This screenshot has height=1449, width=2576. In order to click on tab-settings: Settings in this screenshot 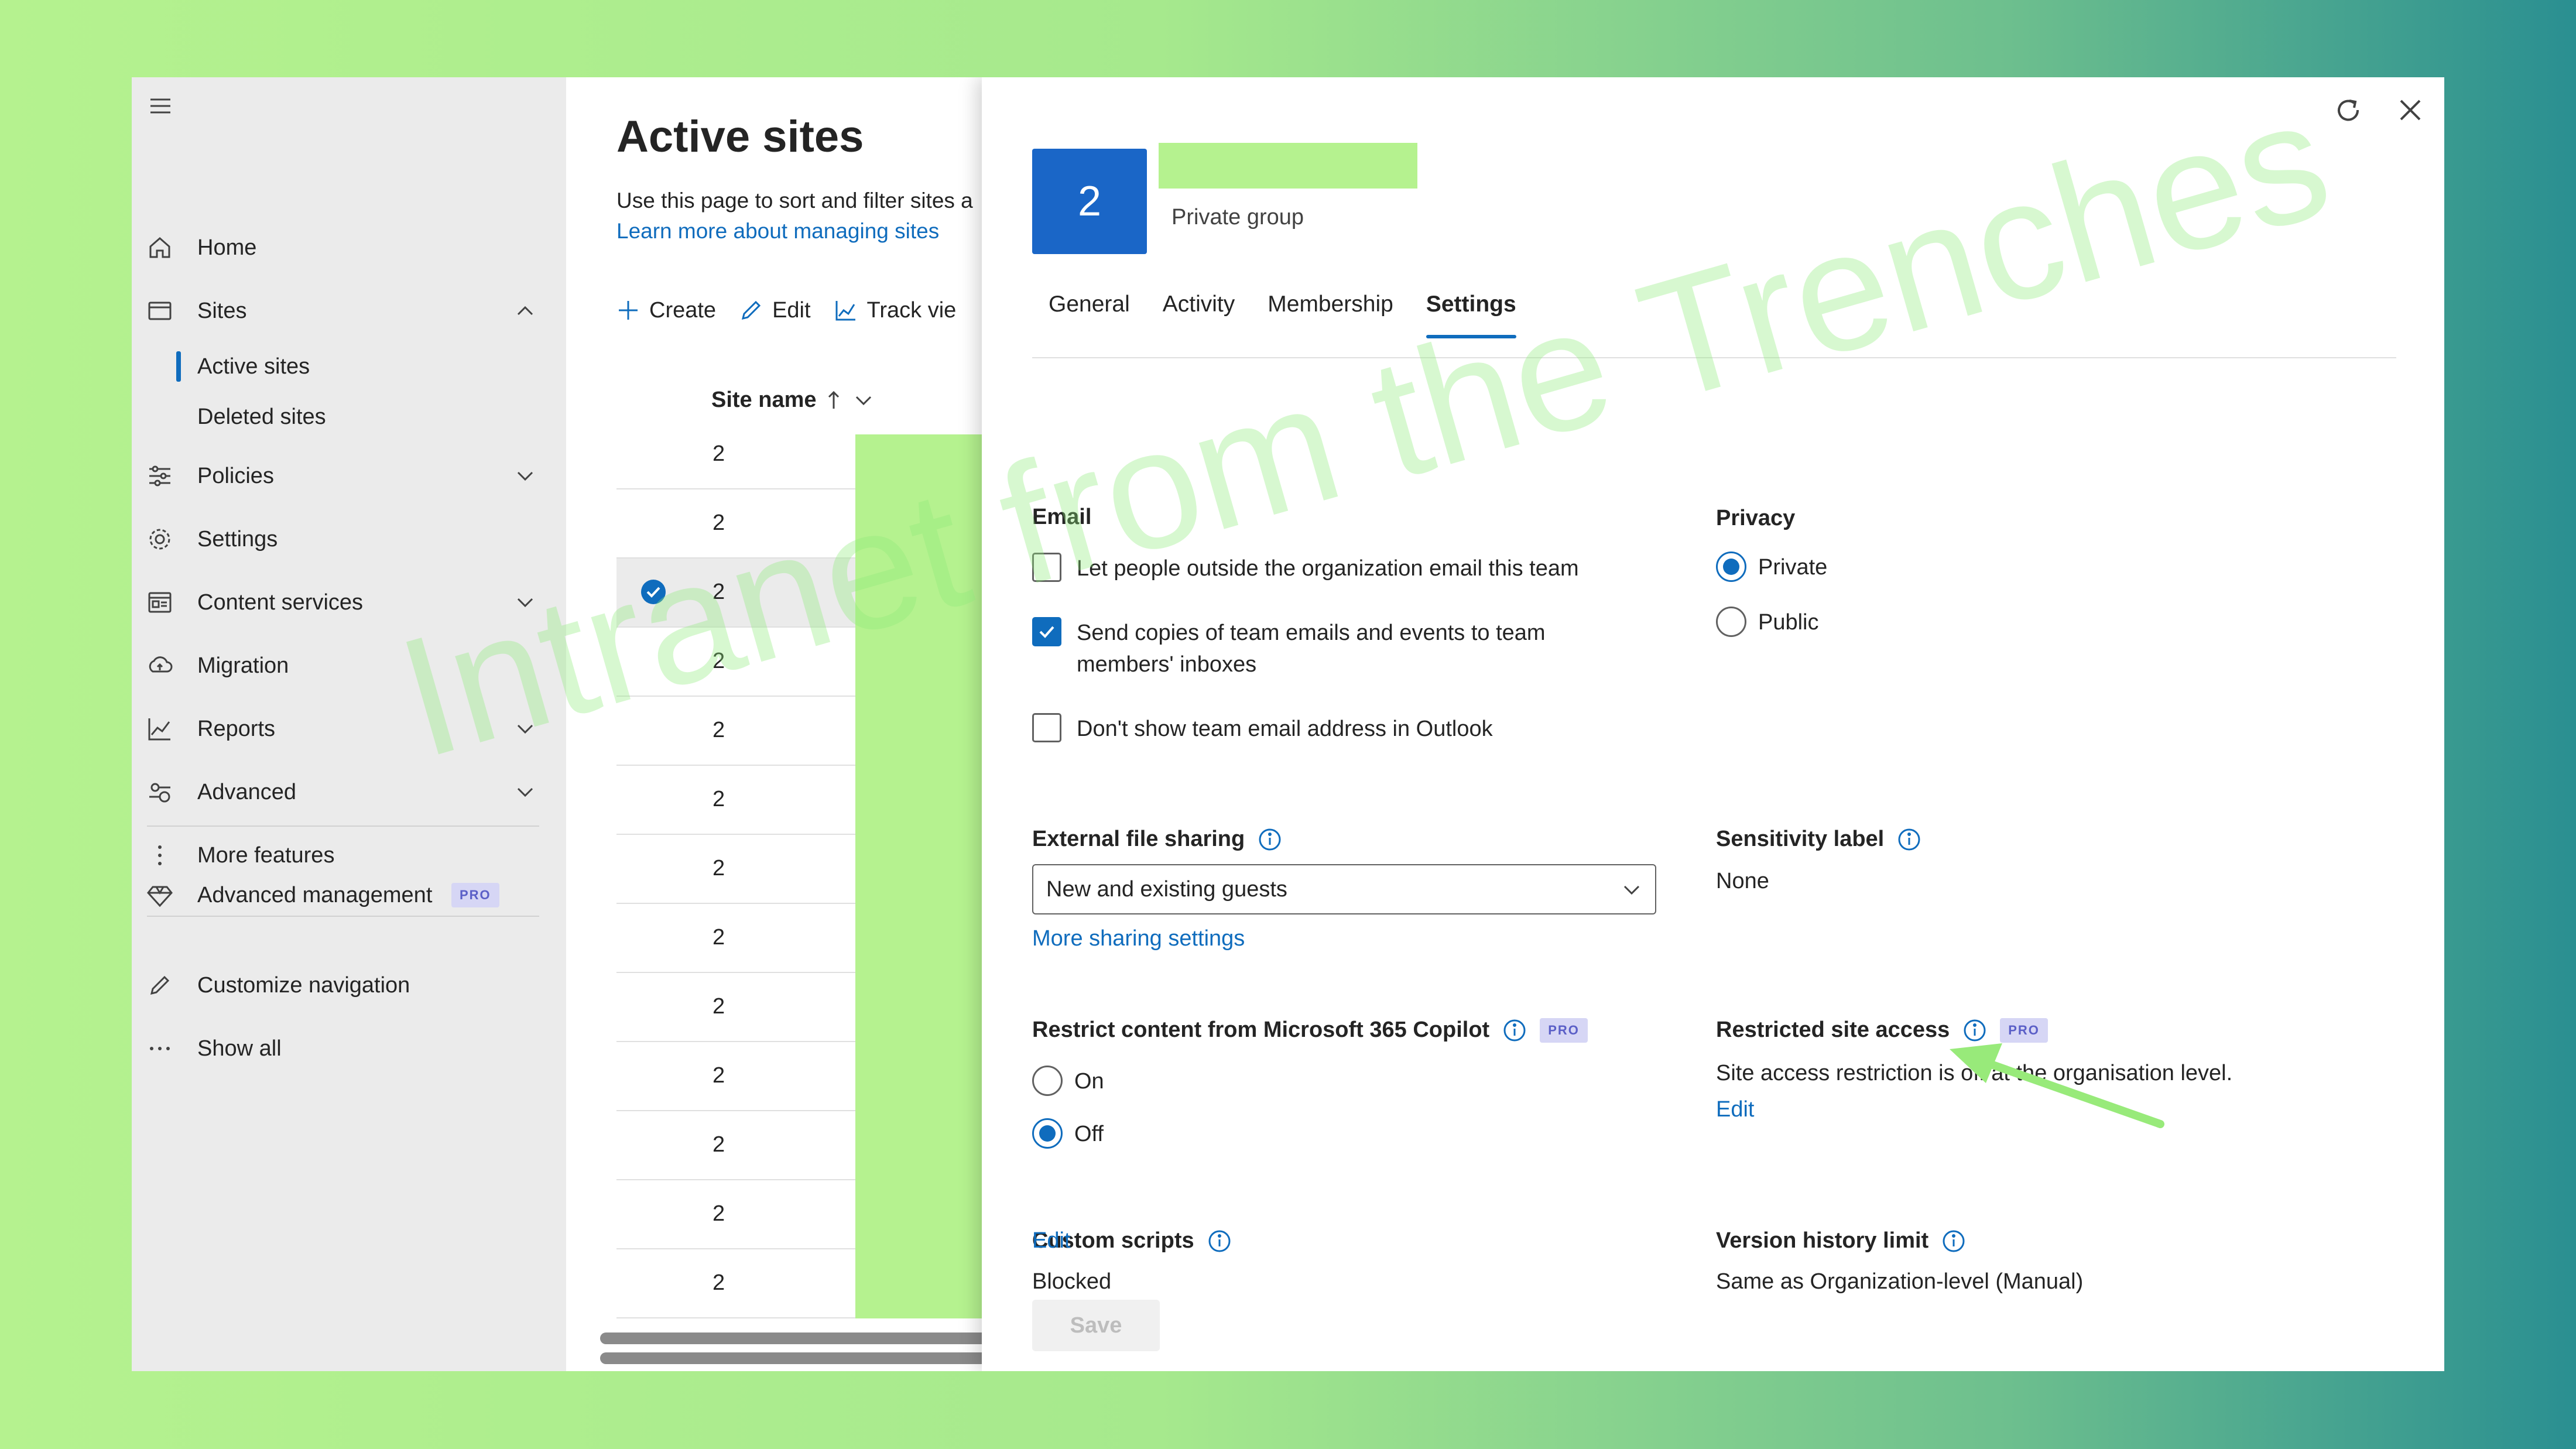, I will do `click(1472, 306)`.